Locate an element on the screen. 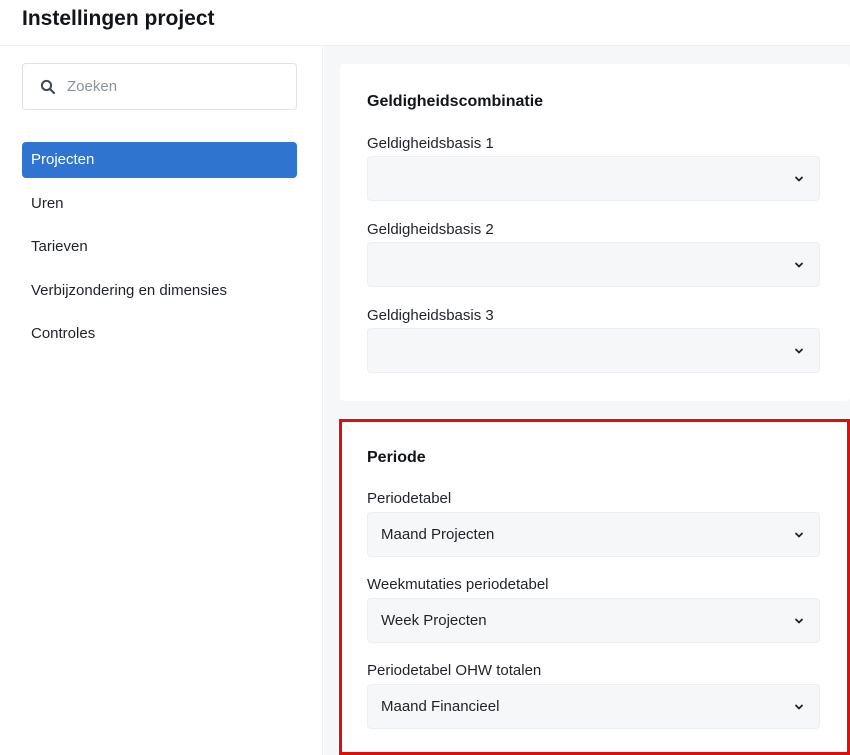  select-value: Maand Financieel is located at coordinates (440, 706).